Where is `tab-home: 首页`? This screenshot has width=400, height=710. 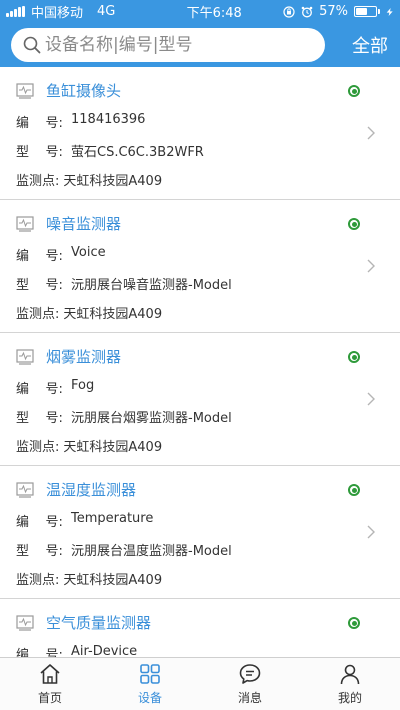
tab-home: 首页 is located at coordinates (50, 684).